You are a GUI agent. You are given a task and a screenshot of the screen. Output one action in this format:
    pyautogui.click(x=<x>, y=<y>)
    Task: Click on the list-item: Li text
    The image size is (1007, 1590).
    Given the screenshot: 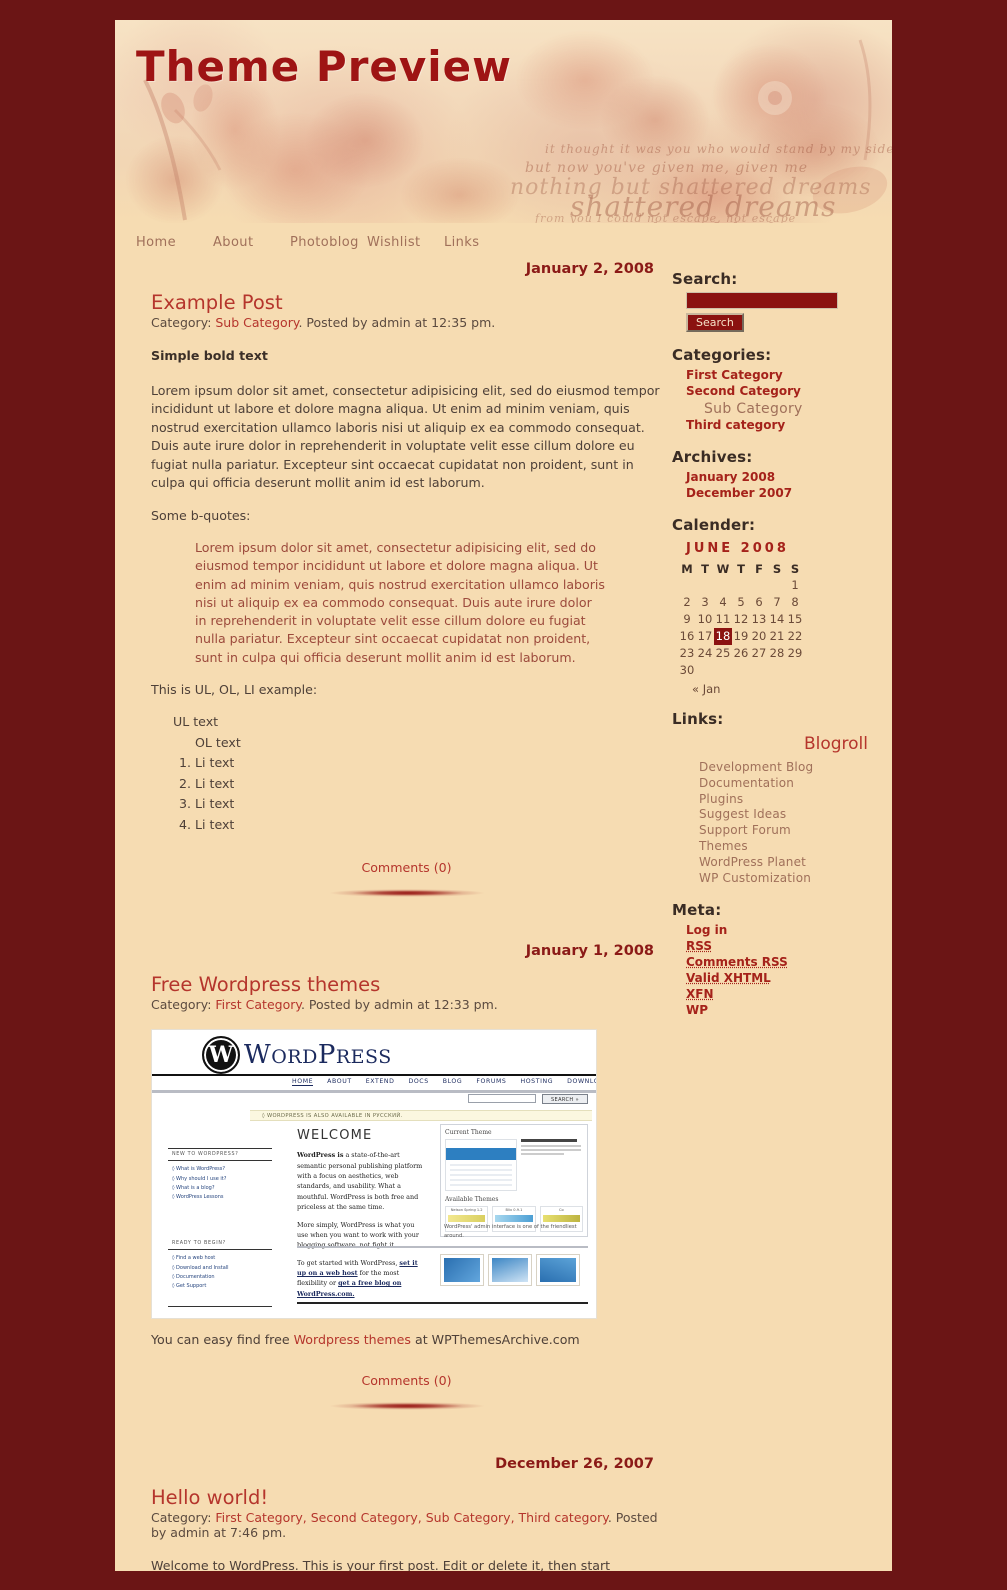 What is the action you would take?
    pyautogui.click(x=428, y=763)
    